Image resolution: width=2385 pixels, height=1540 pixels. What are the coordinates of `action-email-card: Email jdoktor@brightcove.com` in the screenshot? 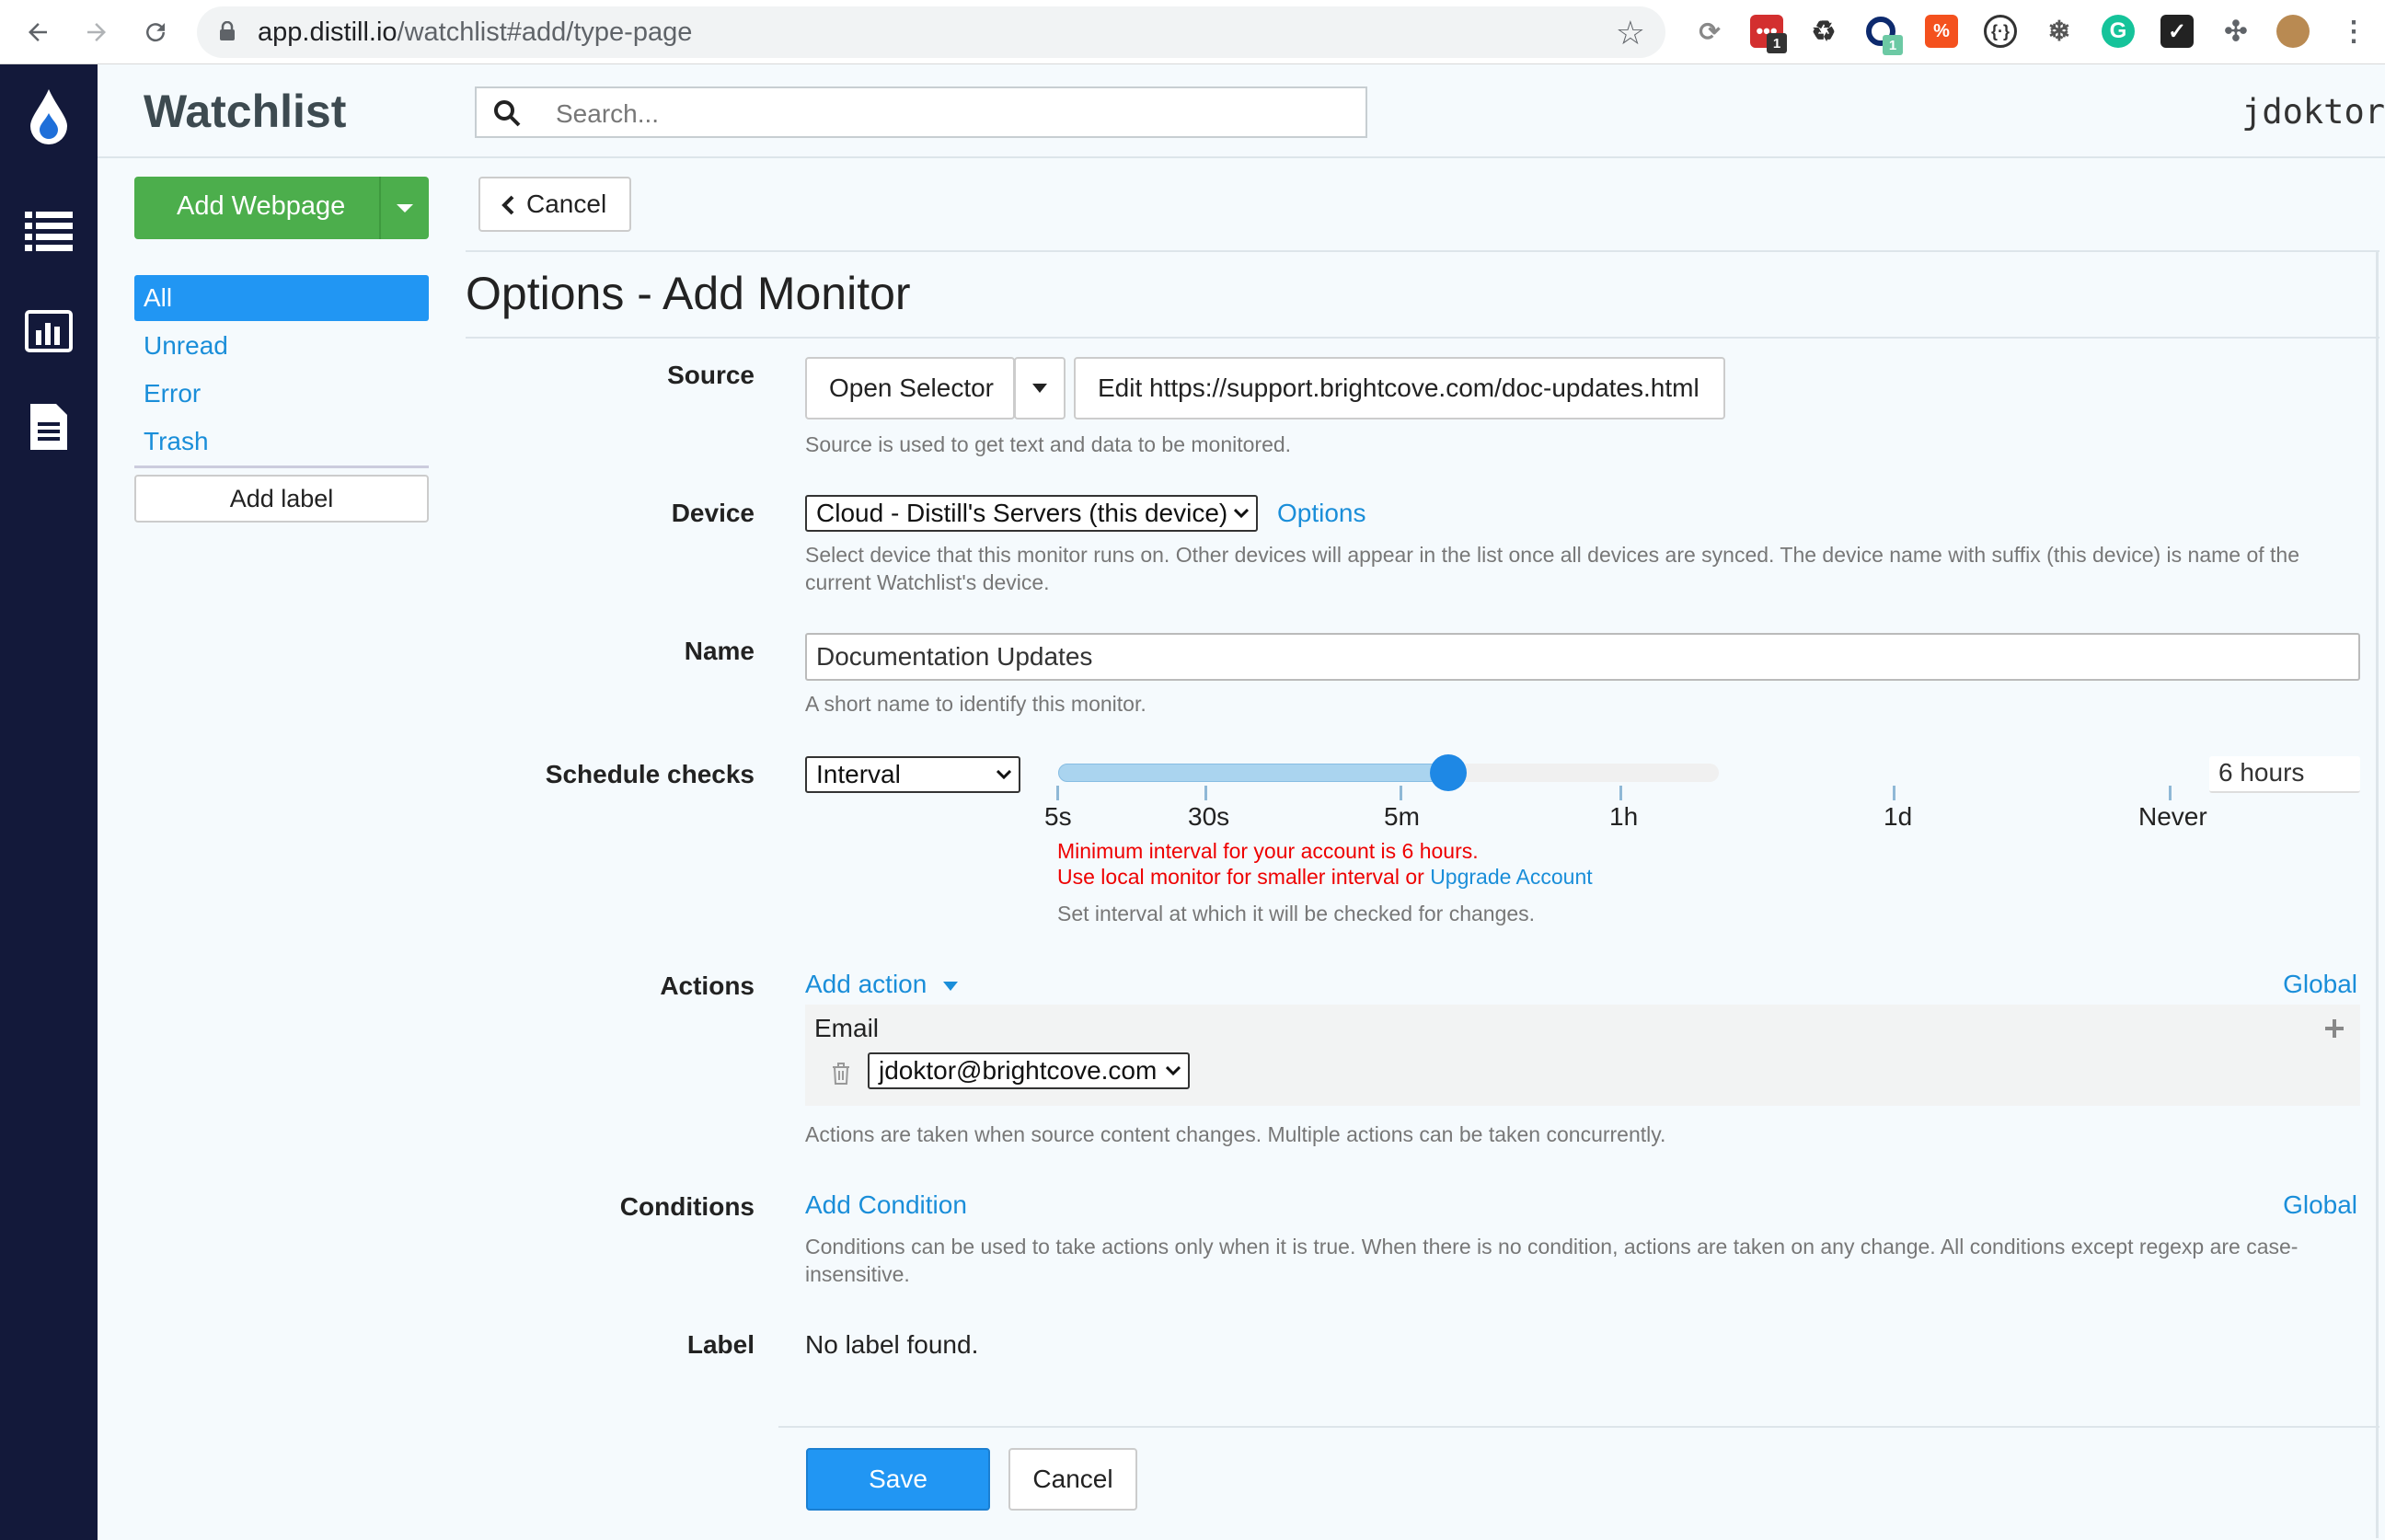 It's located at (1582, 1055).